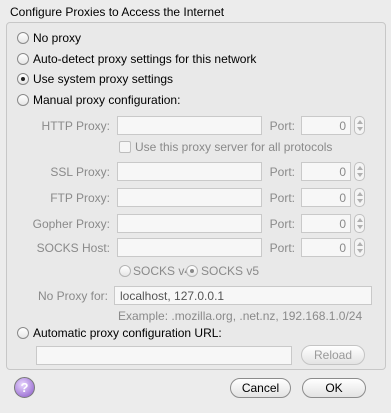  I want to click on http-proxy-input, so click(189, 125).